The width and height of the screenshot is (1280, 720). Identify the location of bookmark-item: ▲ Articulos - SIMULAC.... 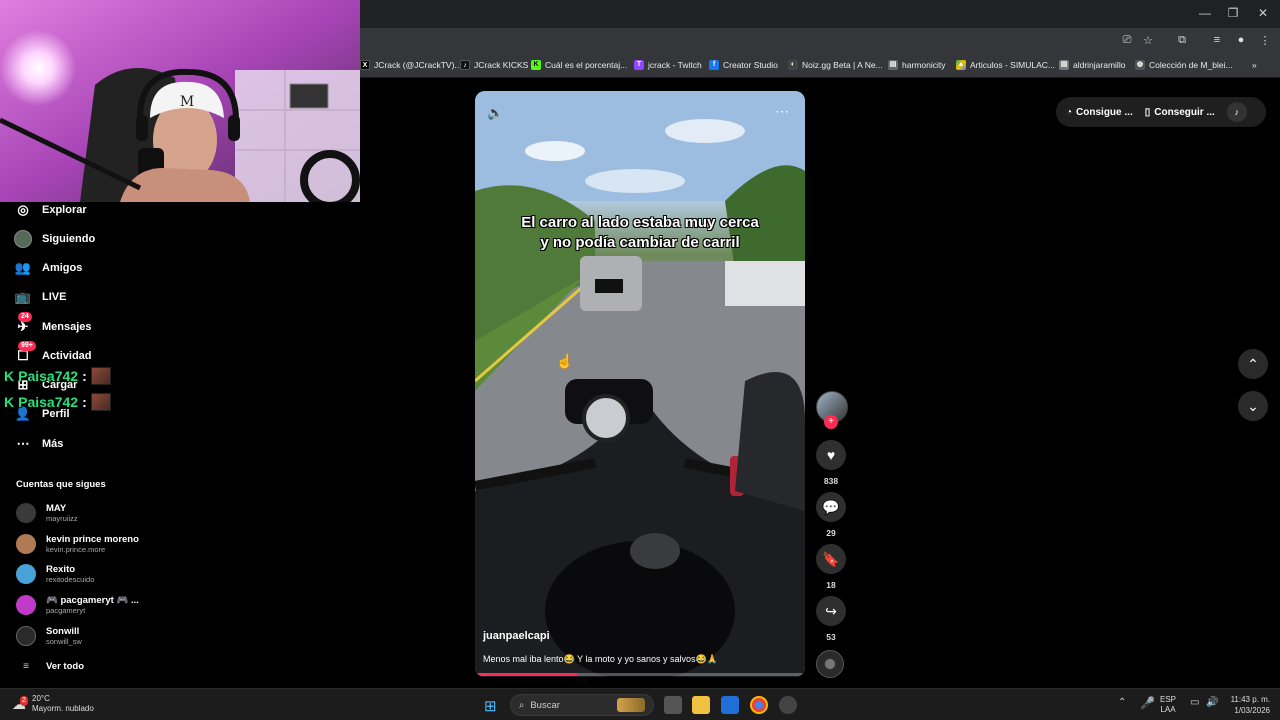
(1005, 65).